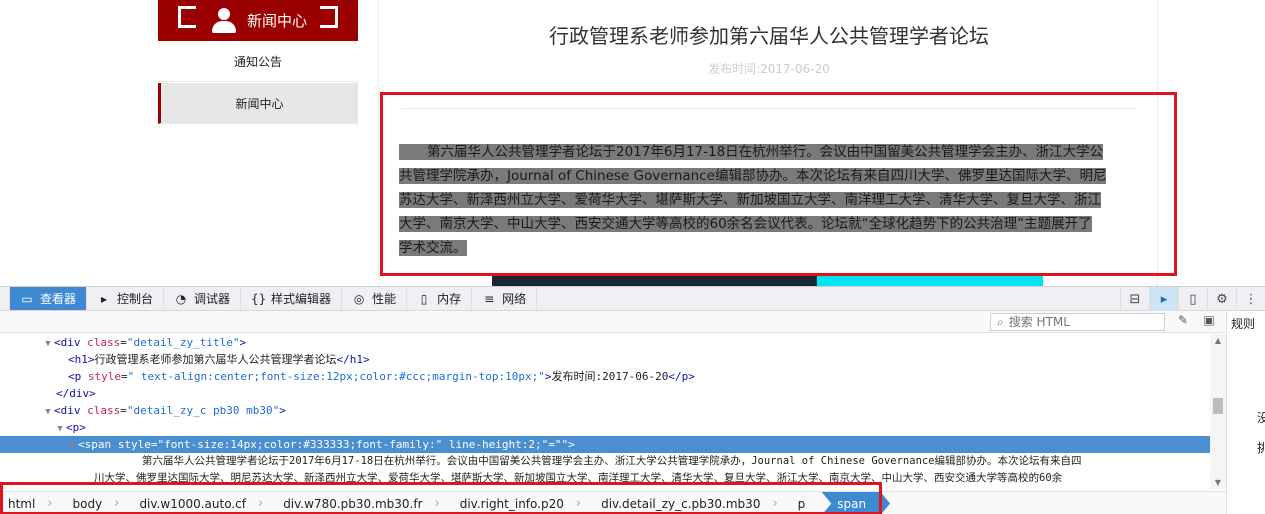  Describe the element at coordinates (329, 17) in the screenshot. I see `right-bracket-decoration` at that location.